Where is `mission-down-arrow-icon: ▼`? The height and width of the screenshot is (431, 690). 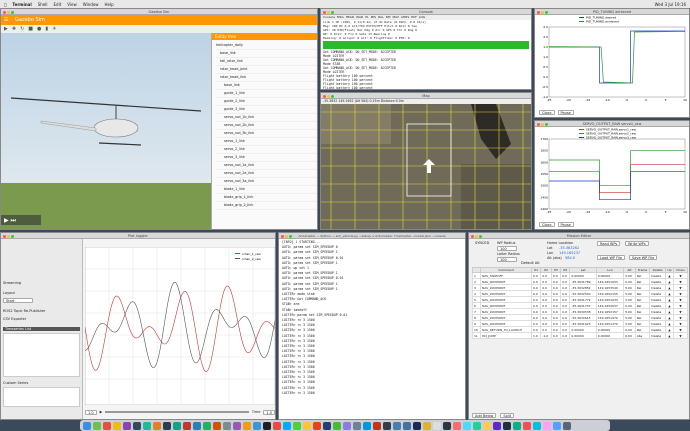 mission-down-arrow-icon: ▼ is located at coordinates (680, 335).